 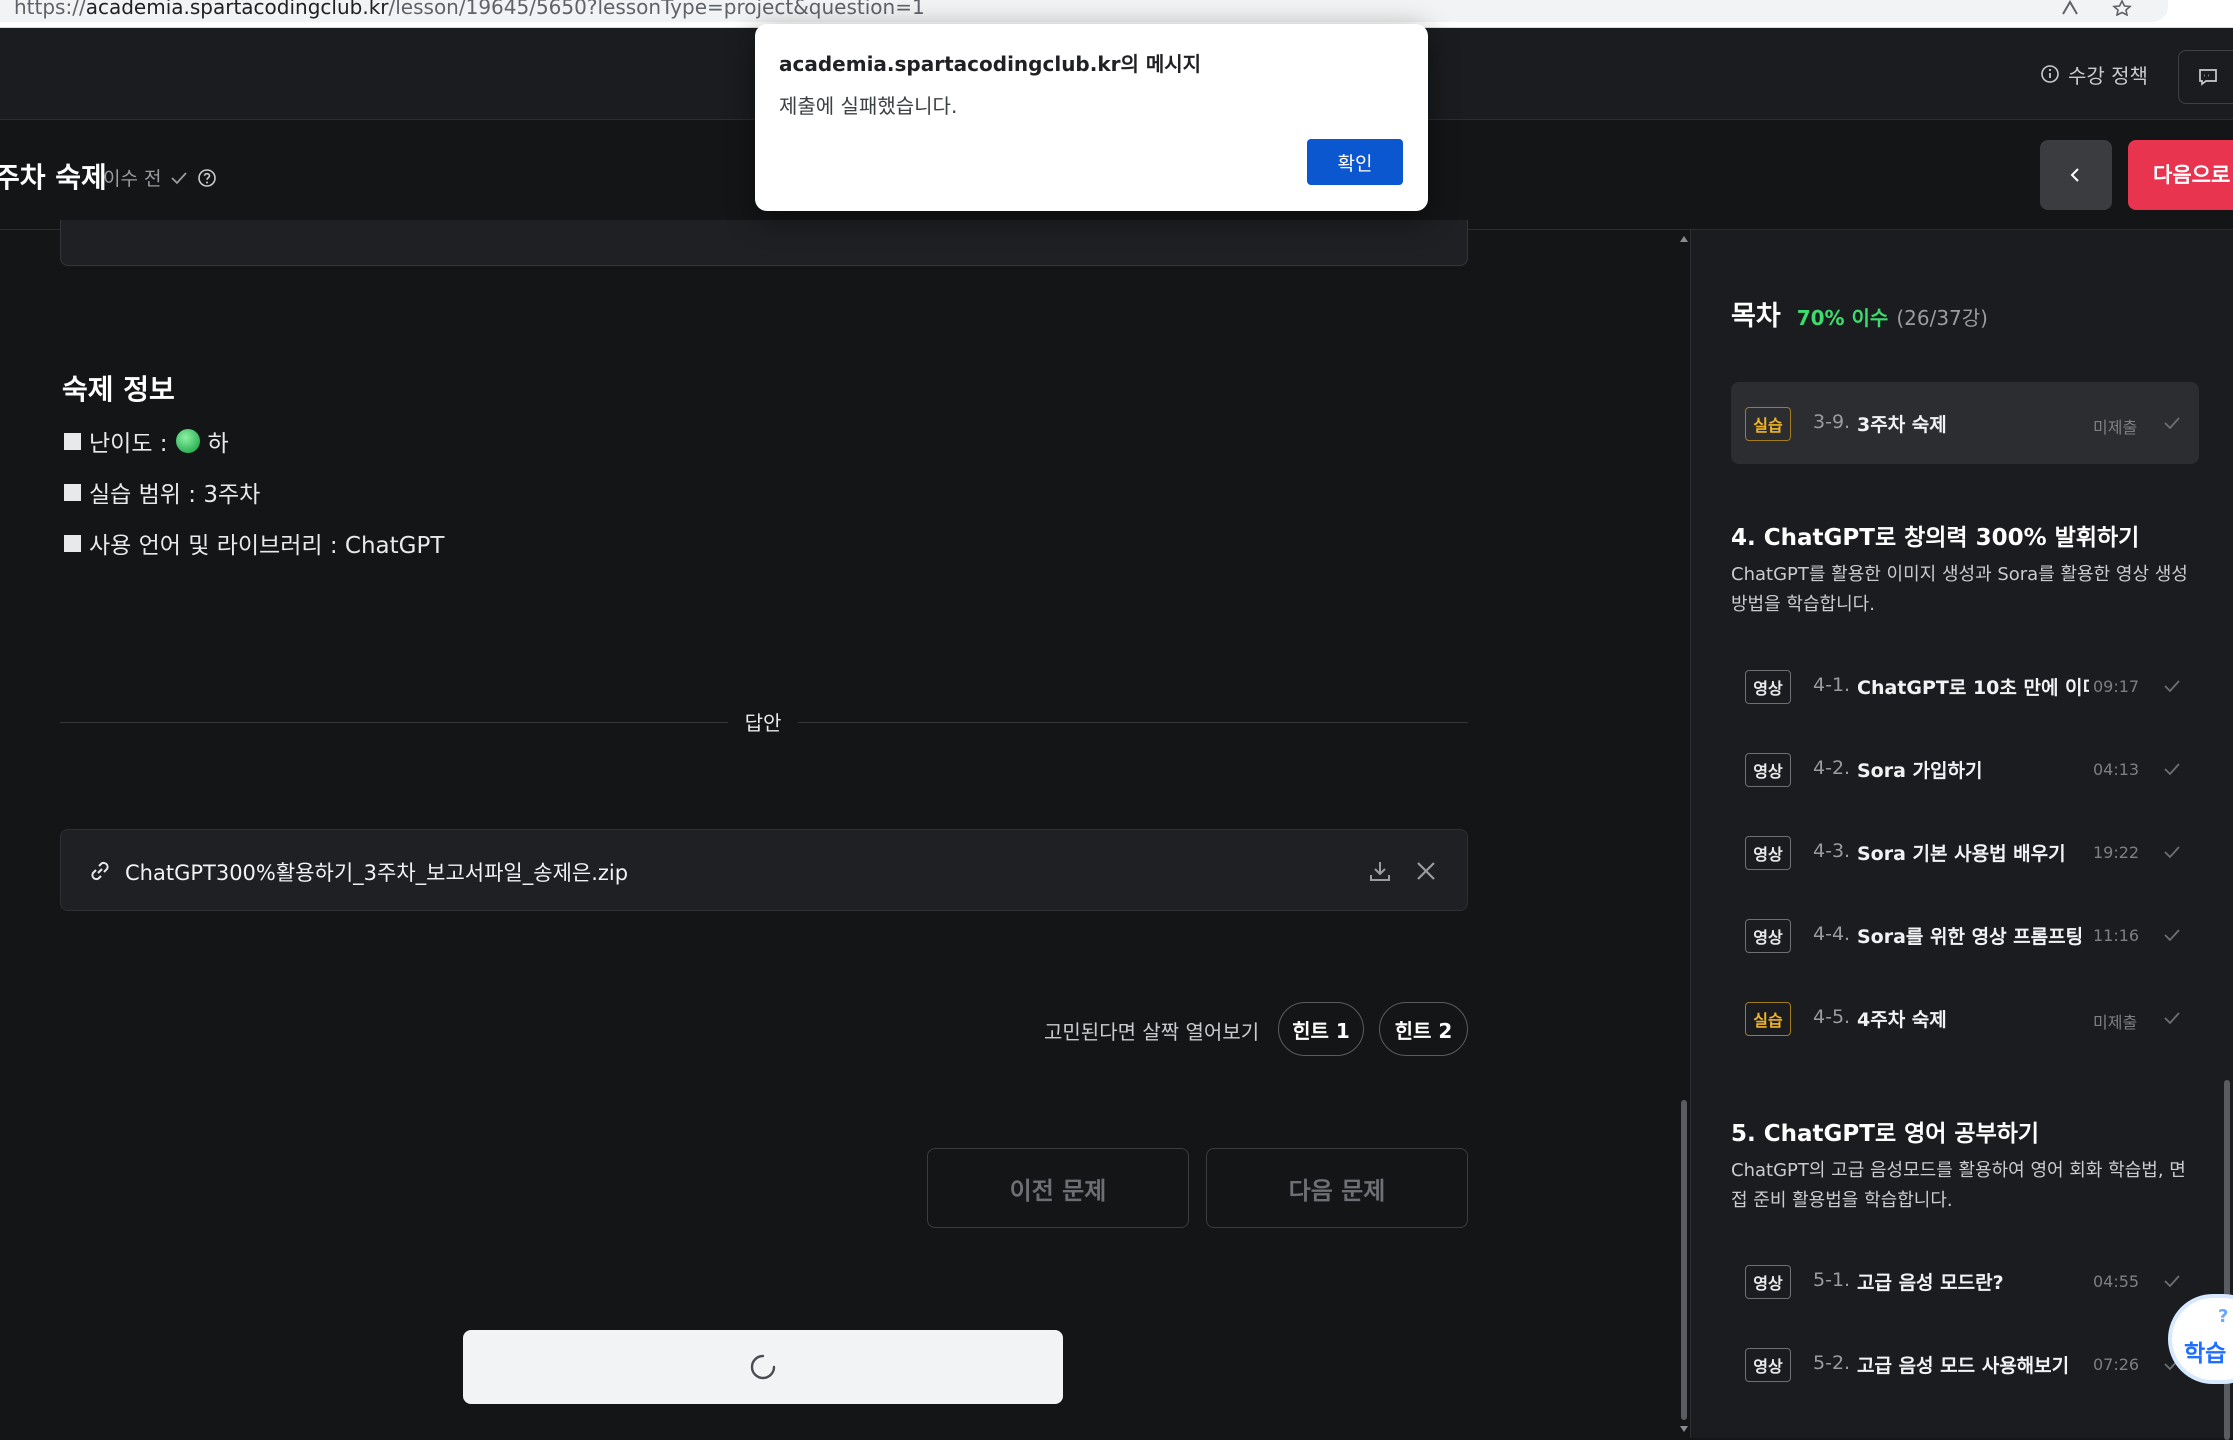 I want to click on homework-info-heading: 숙제 정보, so click(x=118, y=389).